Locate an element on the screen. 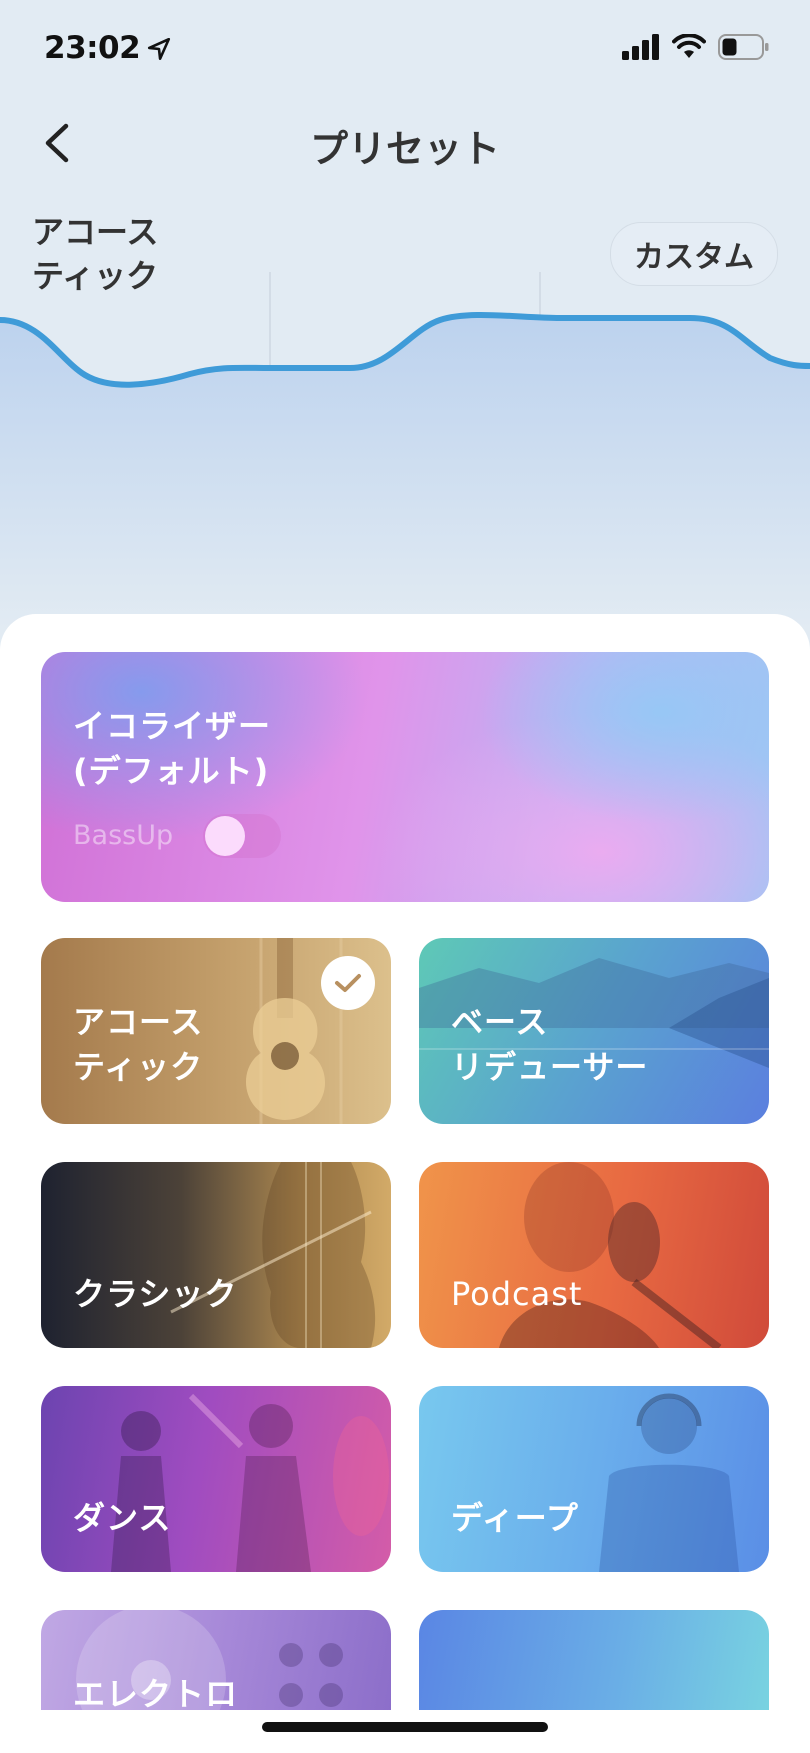 Image resolution: width=810 pixels, height=1753 pixels. nav-bar: プリセット is located at coordinates (405, 145).